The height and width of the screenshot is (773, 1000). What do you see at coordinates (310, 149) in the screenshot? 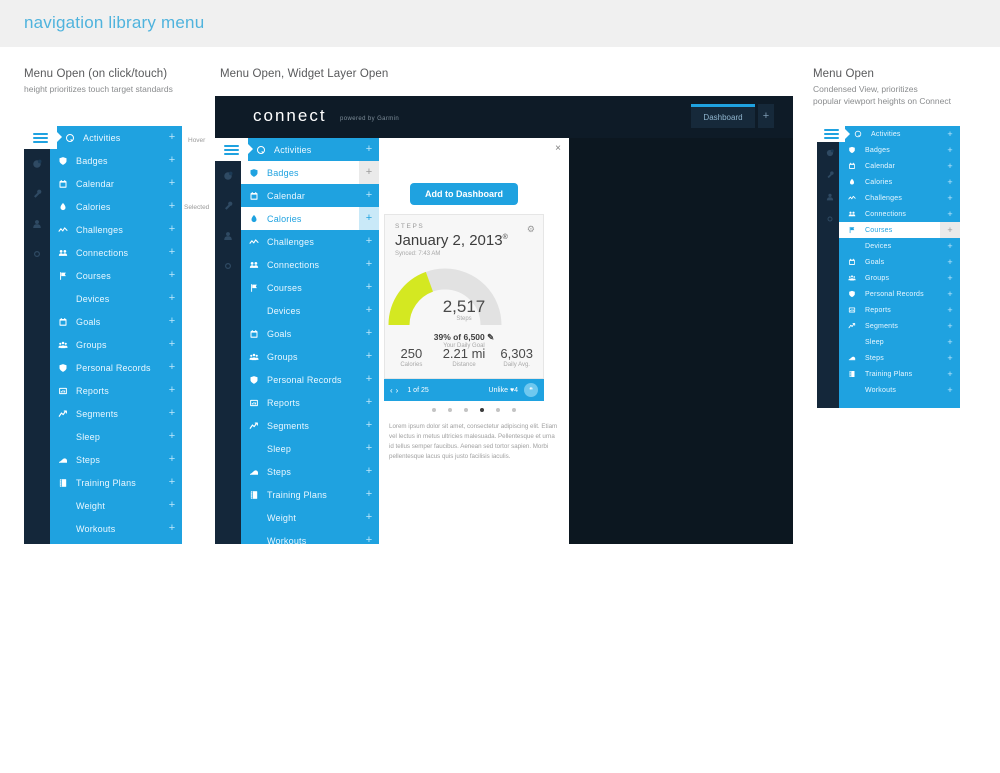
I see `menu-item-activities: Activities +` at bounding box center [310, 149].